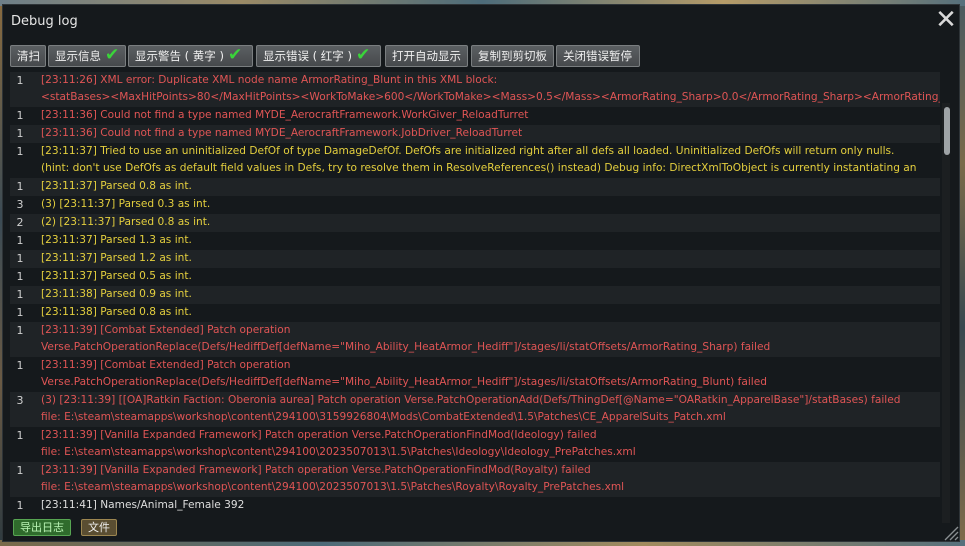  What do you see at coordinates (78, 56) in the screenshot?
I see `show-info-label: 显示信息` at bounding box center [78, 56].